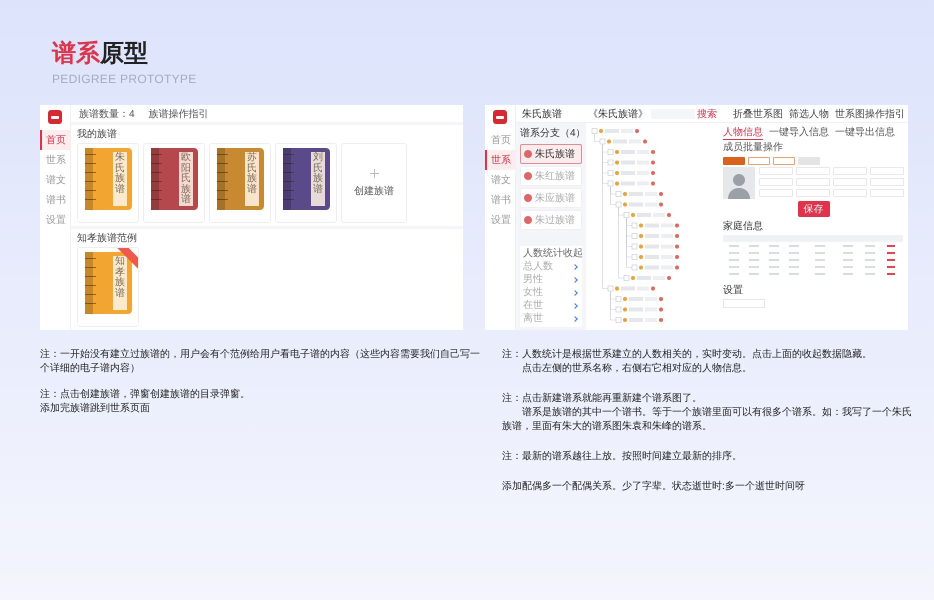 The image size is (934, 600). Describe the element at coordinates (707, 420) in the screenshot. I see `note-text: 谱系是族谱的其中一个谱书。等于一个族谱里面可以有很多个谱系。如：我写了一个朱氏族谱，里面有朱大的谱系图朱袁和朱峰的谱系。` at that location.